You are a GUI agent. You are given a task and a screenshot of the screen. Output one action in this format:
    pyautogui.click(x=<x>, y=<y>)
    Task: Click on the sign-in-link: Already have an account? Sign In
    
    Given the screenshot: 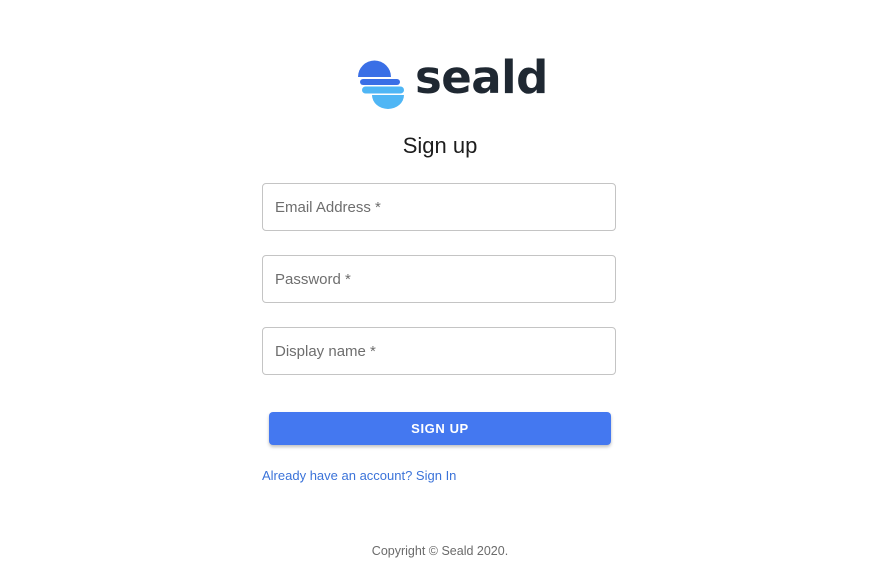 What is the action you would take?
    pyautogui.click(x=359, y=476)
    